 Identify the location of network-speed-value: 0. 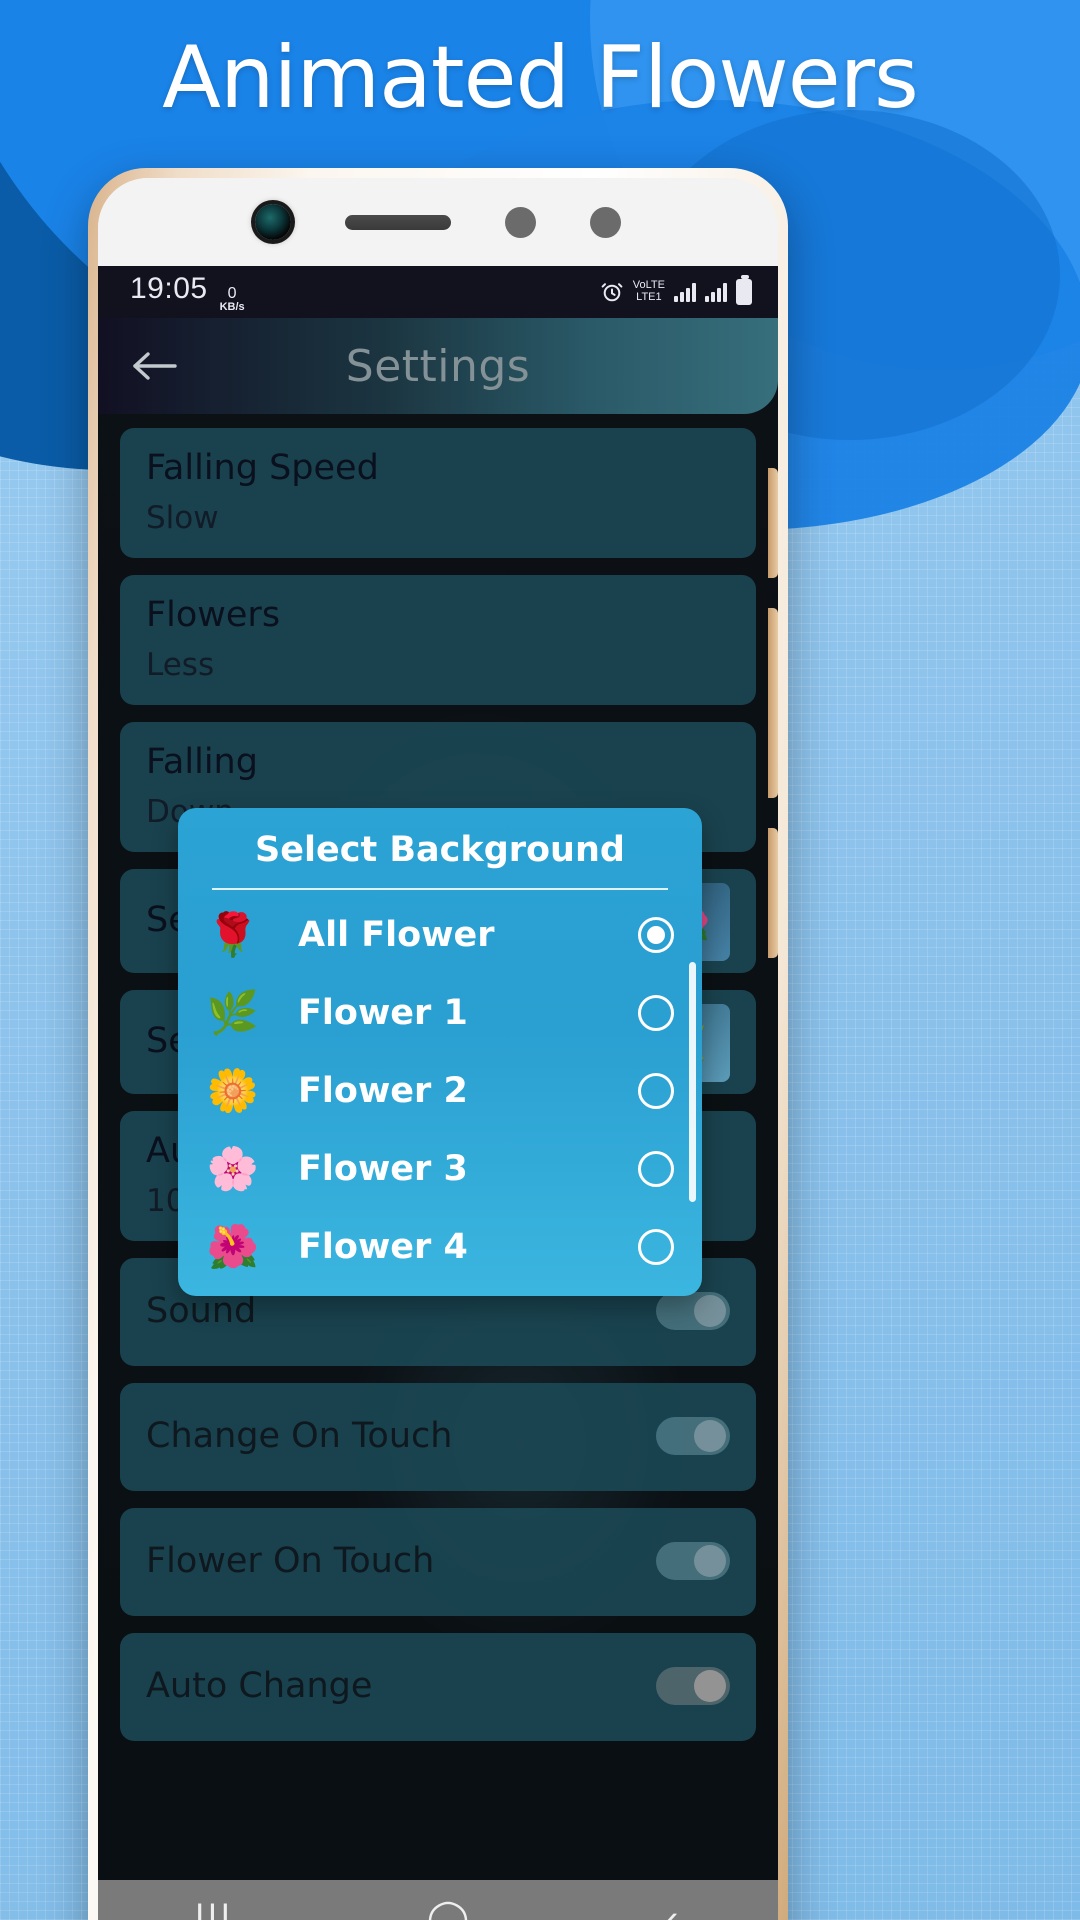
(232, 293).